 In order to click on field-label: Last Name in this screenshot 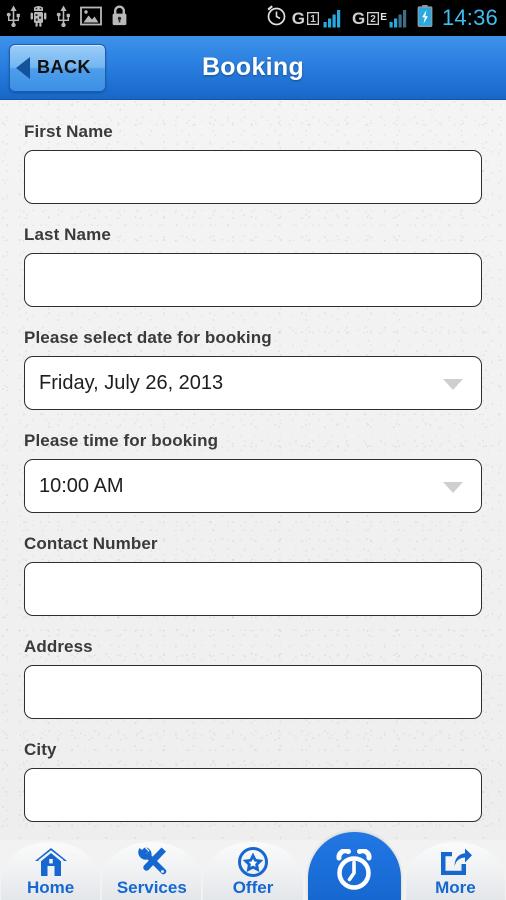, I will do `click(67, 234)`.